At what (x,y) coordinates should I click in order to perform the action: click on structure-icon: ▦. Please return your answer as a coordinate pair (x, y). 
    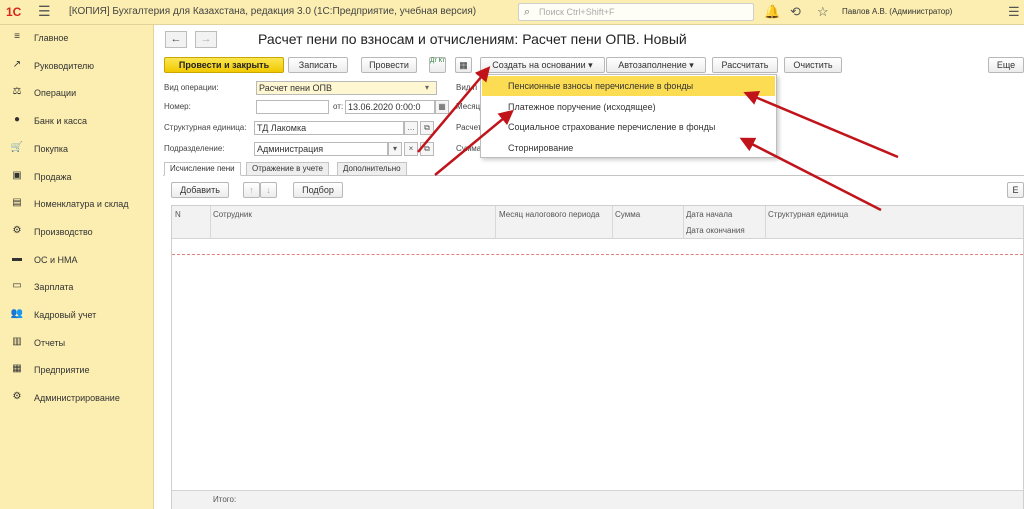
    Looking at the image, I should click on (463, 65).